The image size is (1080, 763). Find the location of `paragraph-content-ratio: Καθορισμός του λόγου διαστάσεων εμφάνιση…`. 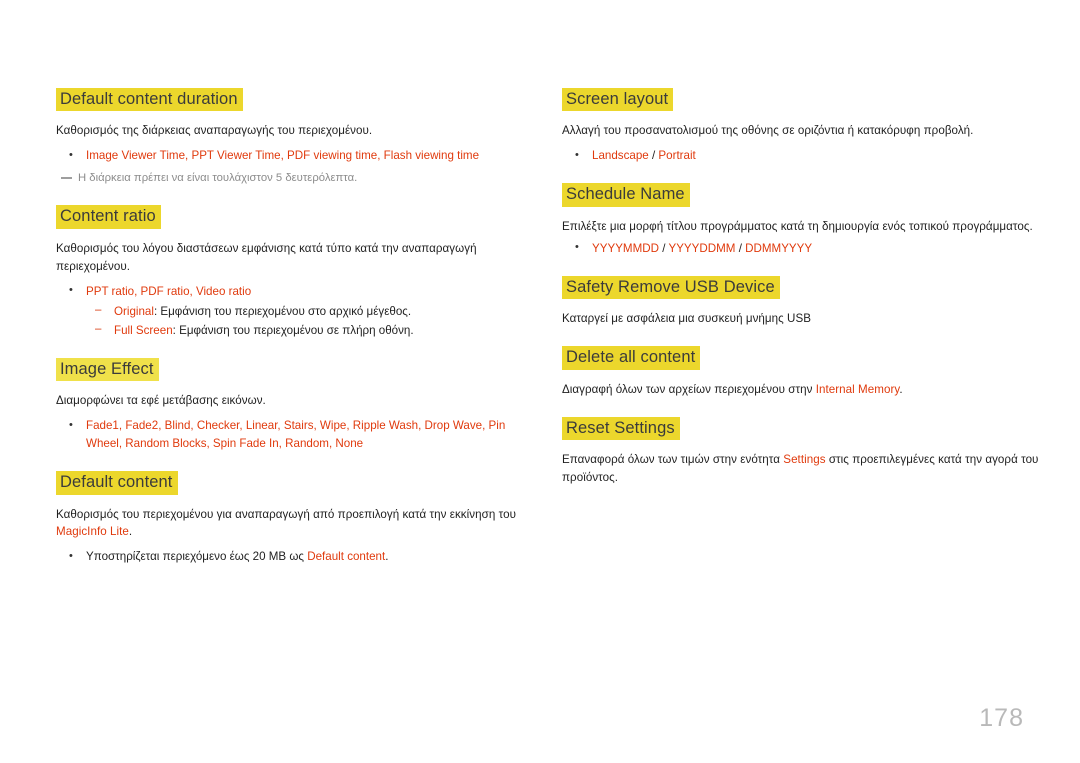

paragraph-content-ratio: Καθορισμός του λόγου διαστάσεων εμφάνιση… is located at coordinates (266, 257).